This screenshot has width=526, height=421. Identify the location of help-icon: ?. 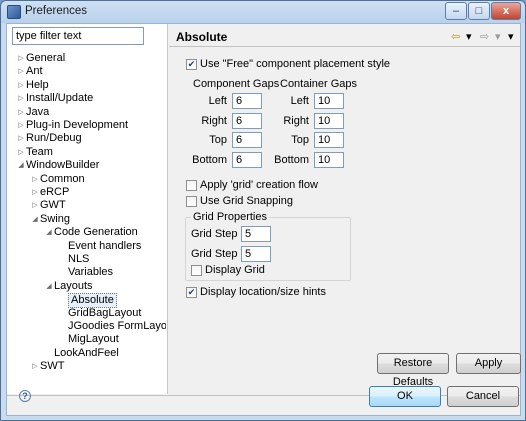
(25, 396).